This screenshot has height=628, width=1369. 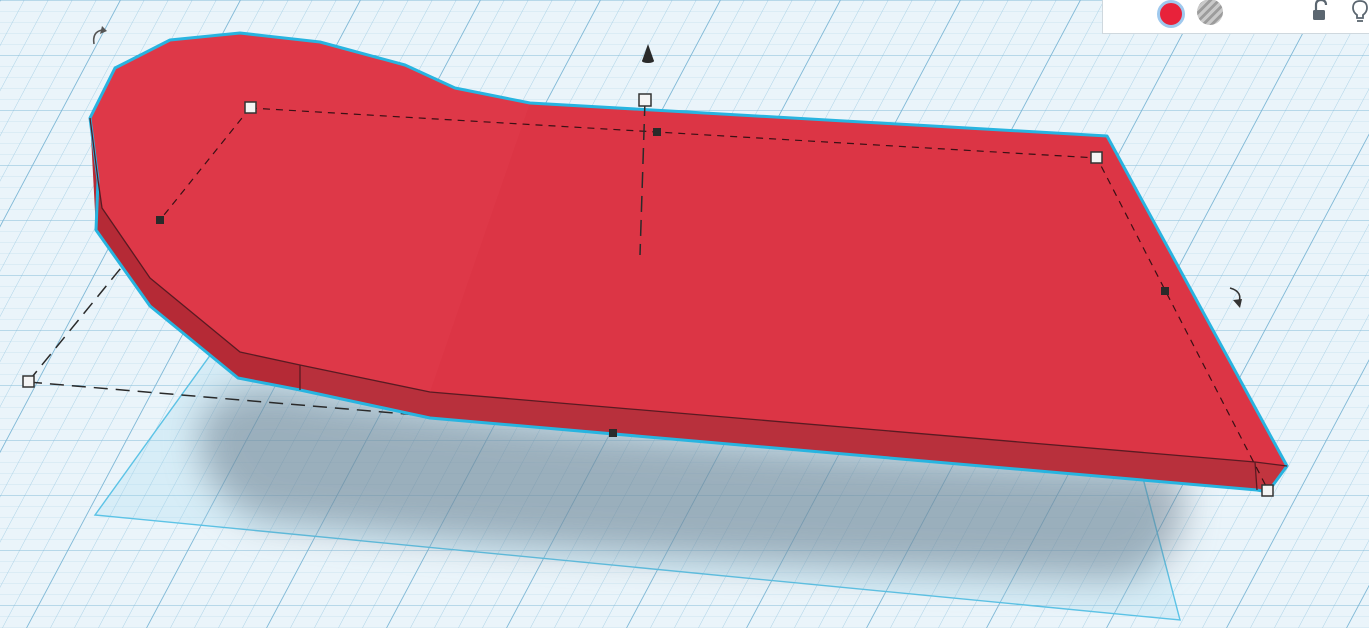 I want to click on shape-toolbar, so click(x=1235, y=17).